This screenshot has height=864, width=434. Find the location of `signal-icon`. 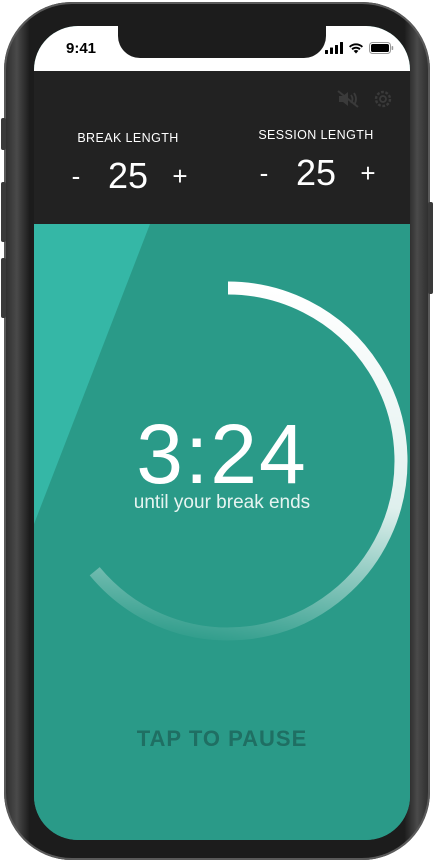

signal-icon is located at coordinates (334, 48).